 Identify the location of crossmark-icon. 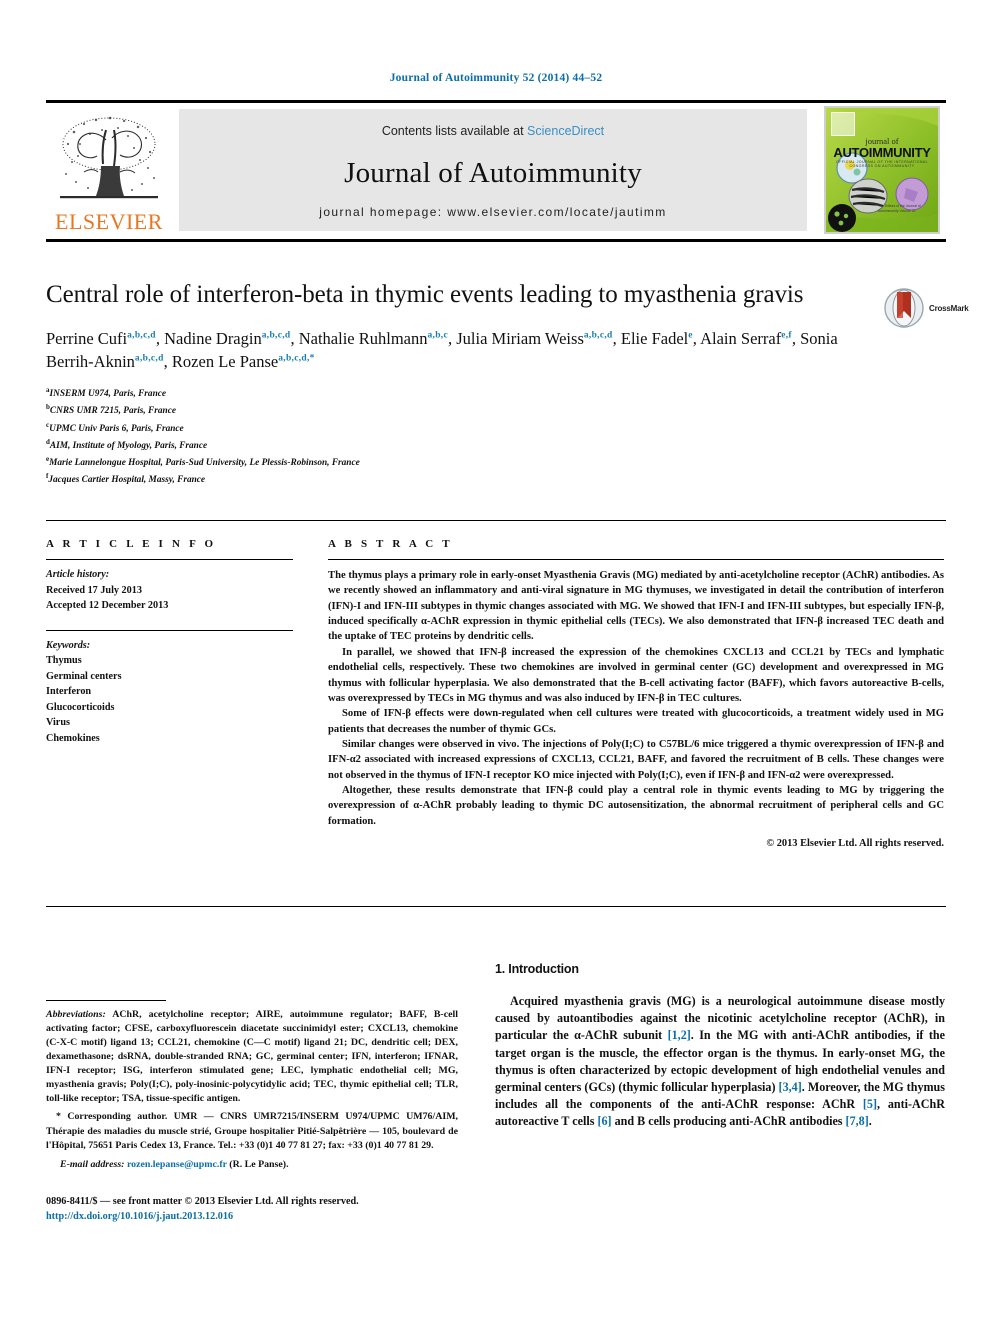
(904, 308).